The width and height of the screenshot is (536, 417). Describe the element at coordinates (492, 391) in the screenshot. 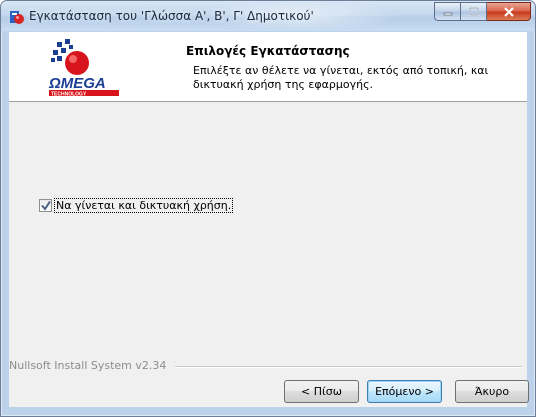

I see `cancel-button: Άκυρο` at that location.